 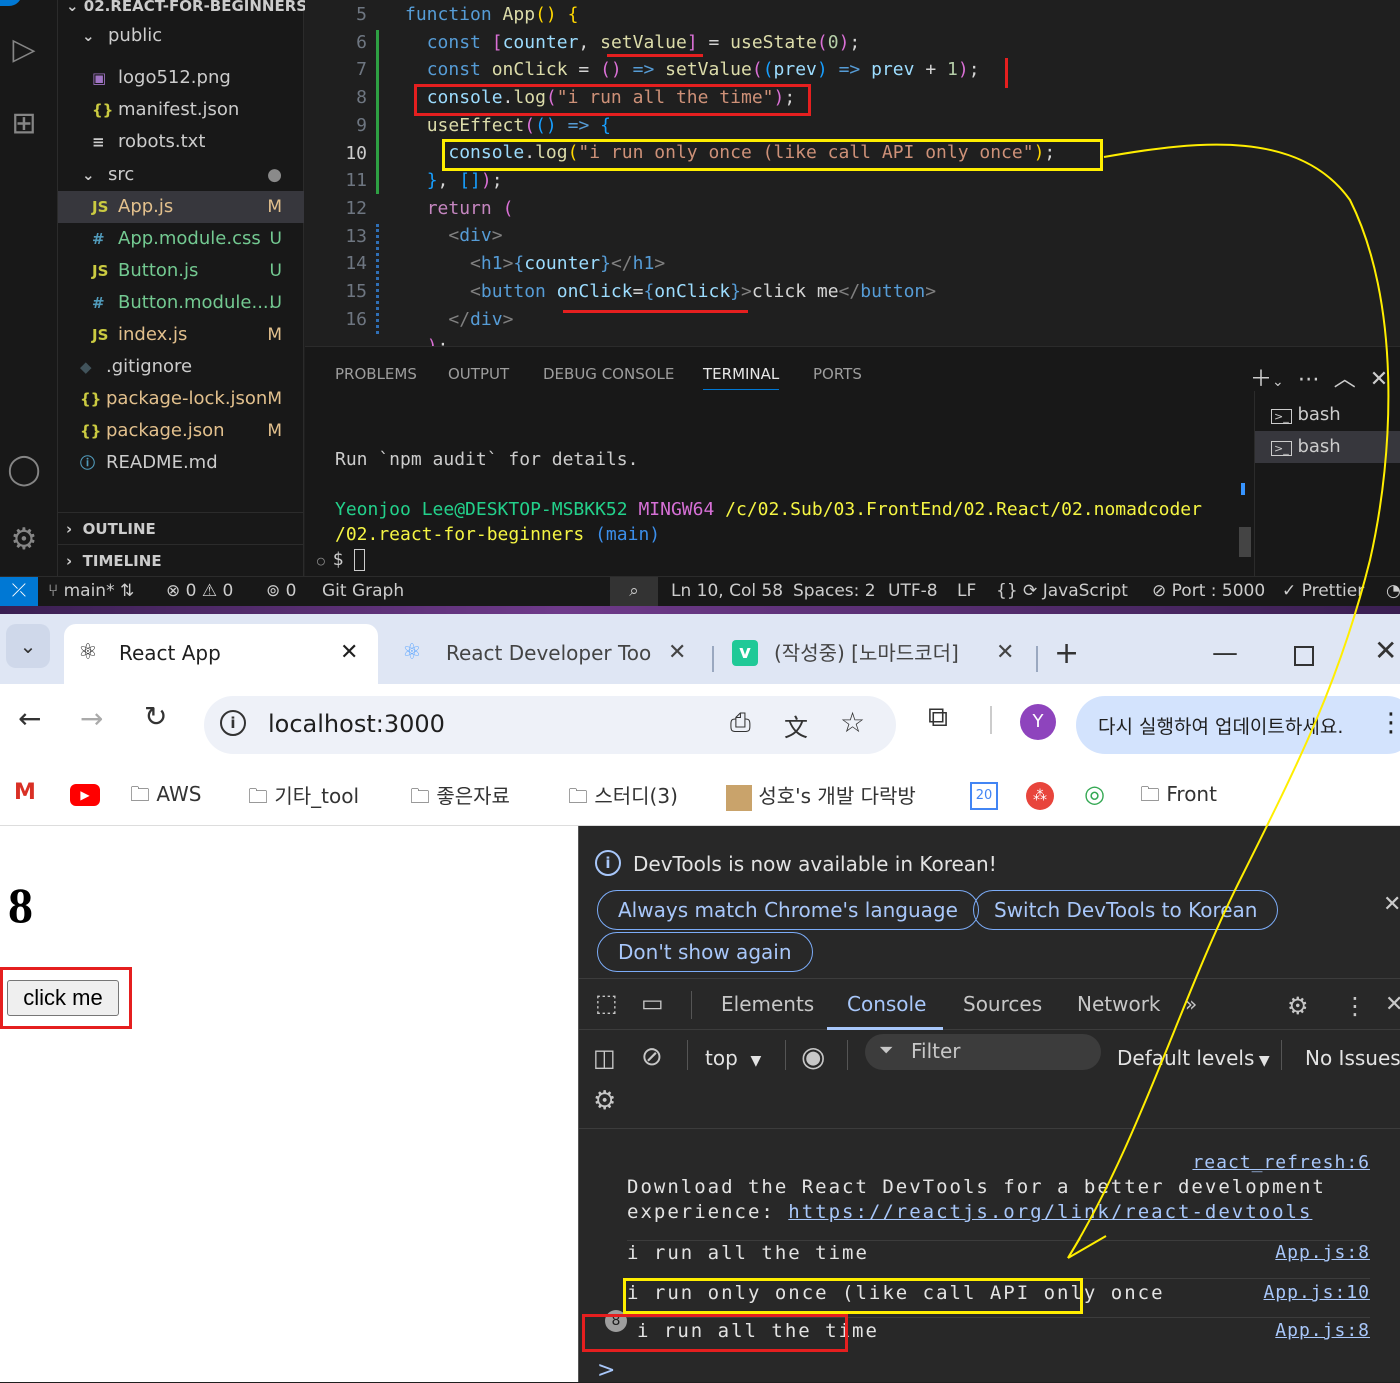 What do you see at coordinates (24, 124) in the screenshot?
I see `extensions-icon: ⊞` at bounding box center [24, 124].